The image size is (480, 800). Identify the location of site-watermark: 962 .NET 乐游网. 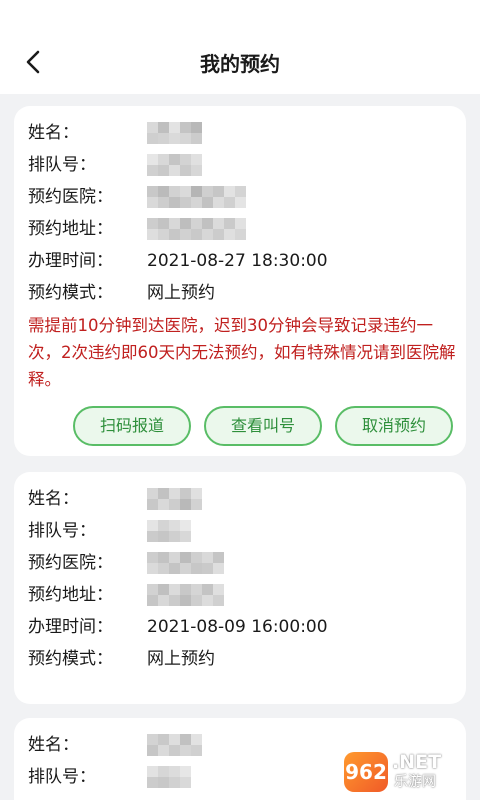
(408, 772).